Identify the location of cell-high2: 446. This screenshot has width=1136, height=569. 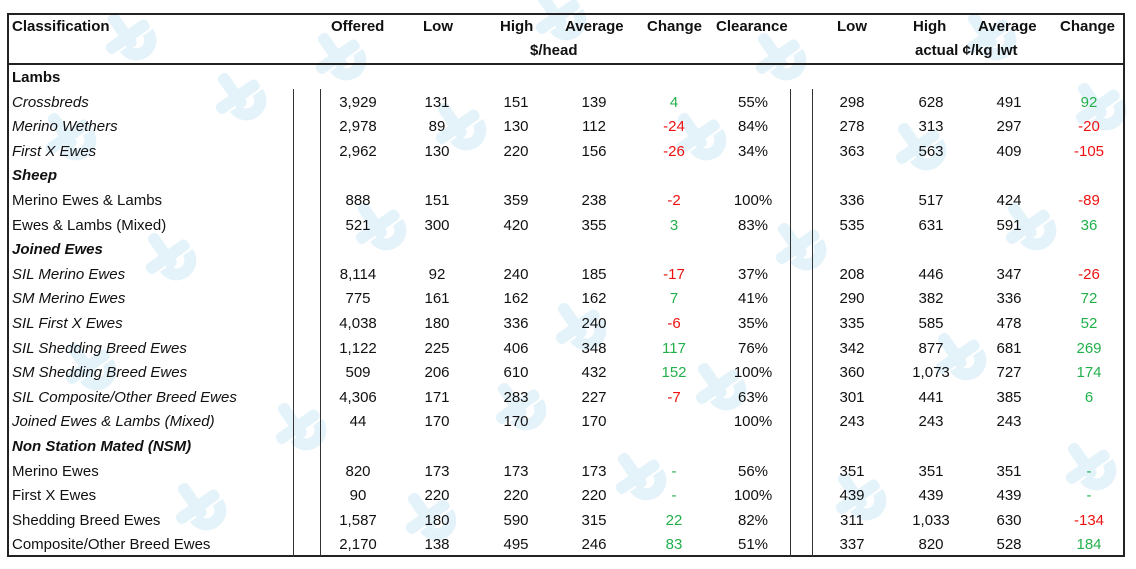
(931, 274).